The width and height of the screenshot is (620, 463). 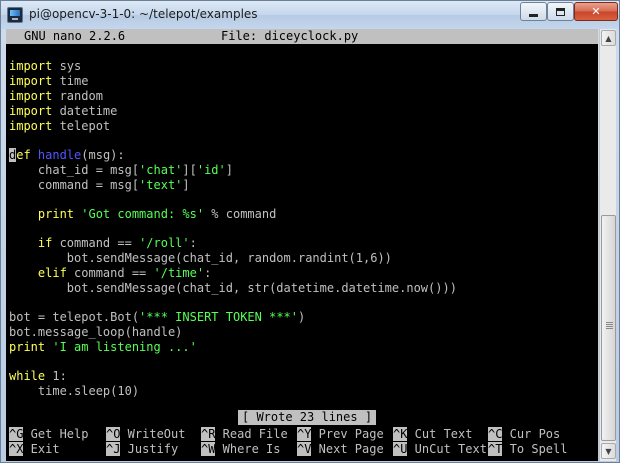 What do you see at coordinates (38, 376) in the screenshot?
I see `code-line: while 1:` at bounding box center [38, 376].